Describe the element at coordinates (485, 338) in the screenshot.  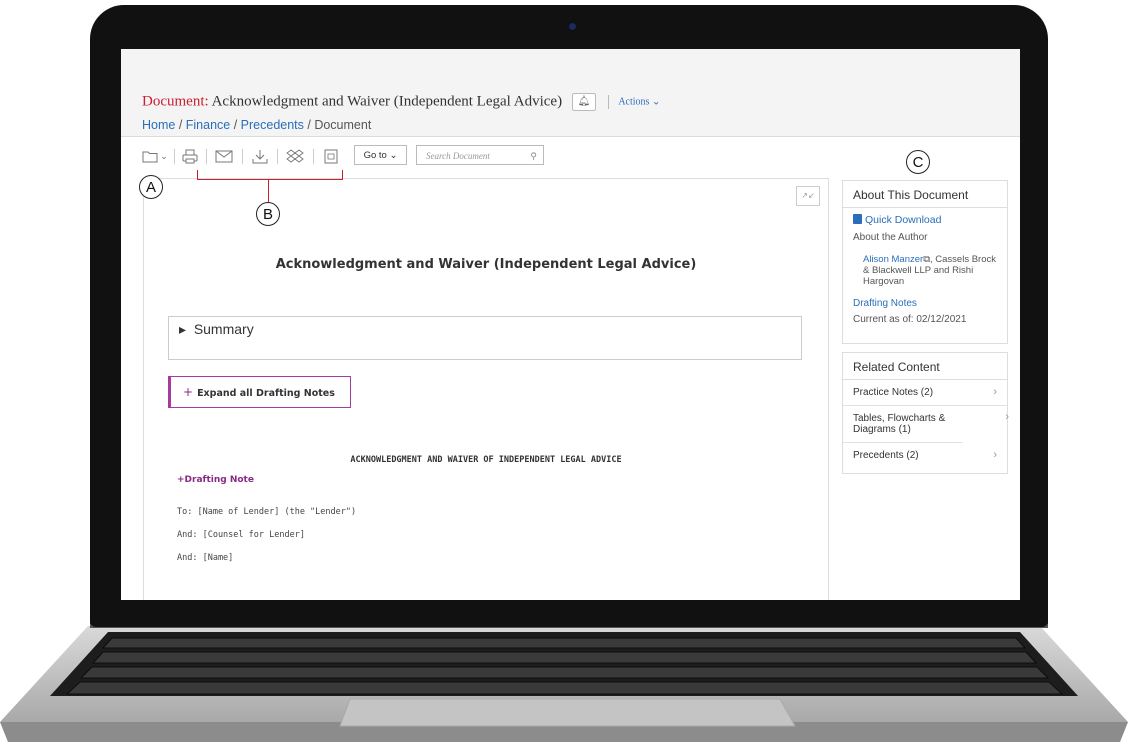
I see `summary-section: ▸ Summary` at that location.